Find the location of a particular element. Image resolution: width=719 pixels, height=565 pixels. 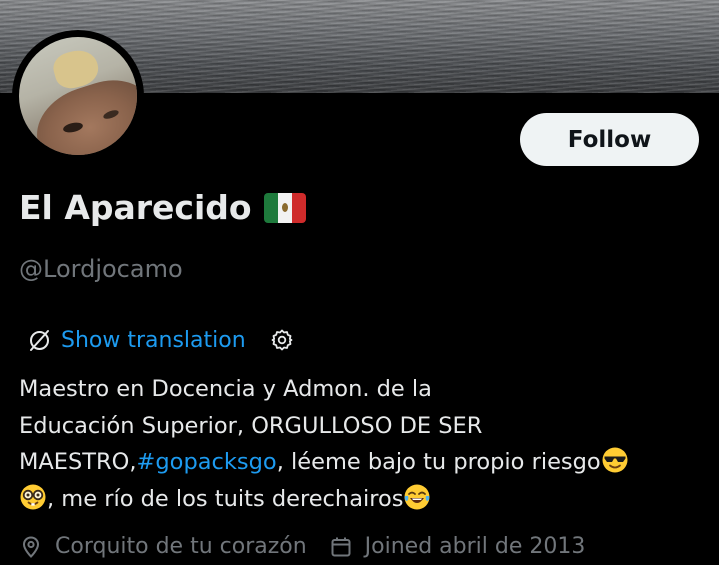

translate-icon is located at coordinates (39, 340).